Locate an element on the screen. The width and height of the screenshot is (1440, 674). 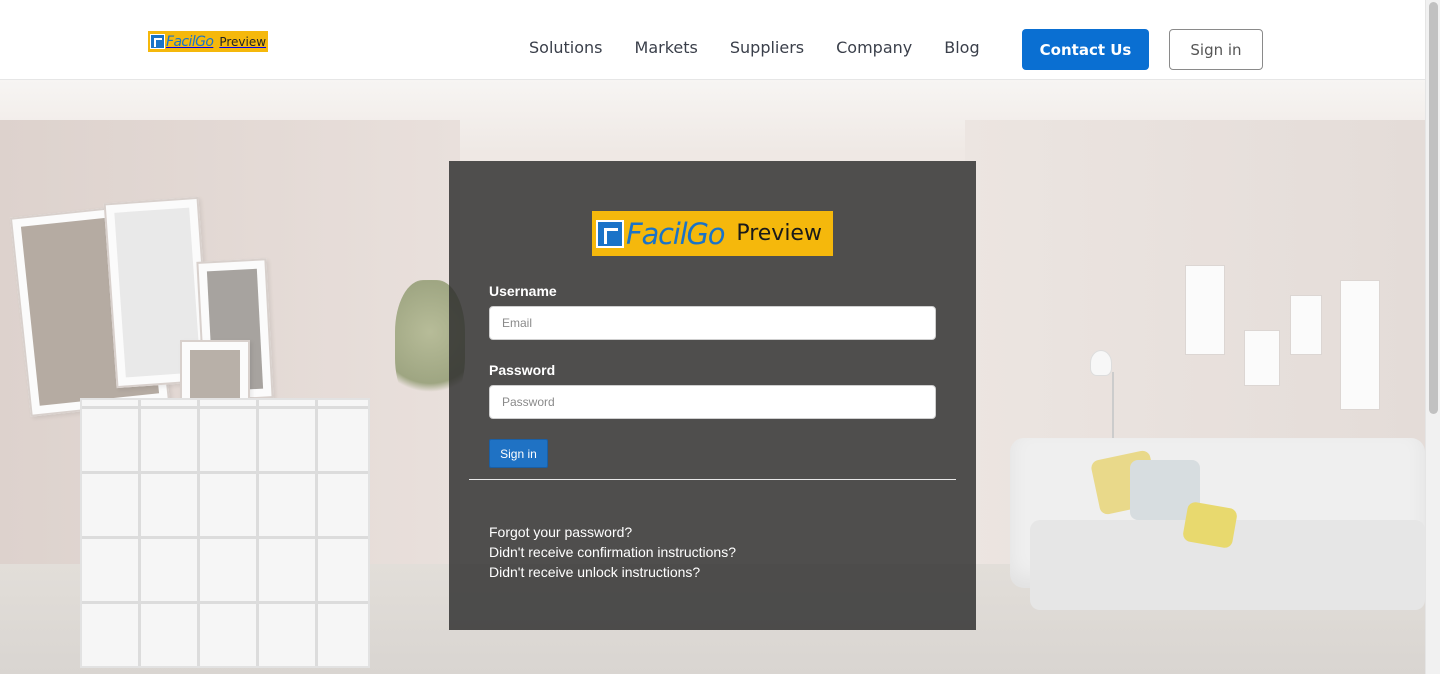
nav-suppliers: Suppliers is located at coordinates (767, 47).